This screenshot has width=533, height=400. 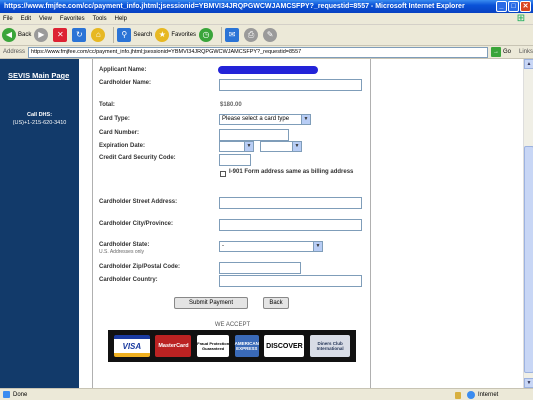 What do you see at coordinates (266, 394) in the screenshot?
I see `status-bar: Done Internet` at bounding box center [266, 394].